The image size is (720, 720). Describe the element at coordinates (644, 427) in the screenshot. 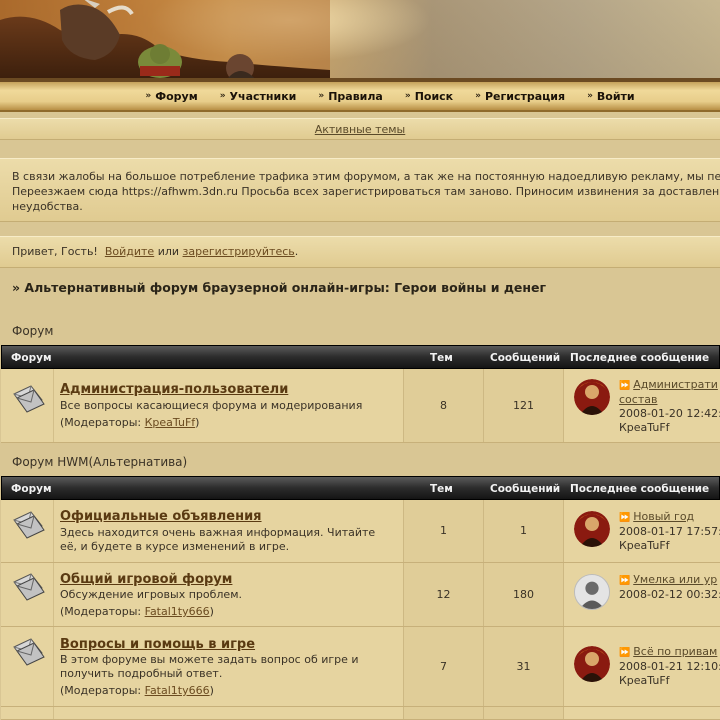

I see `last-post-user: КреаTuFf` at that location.